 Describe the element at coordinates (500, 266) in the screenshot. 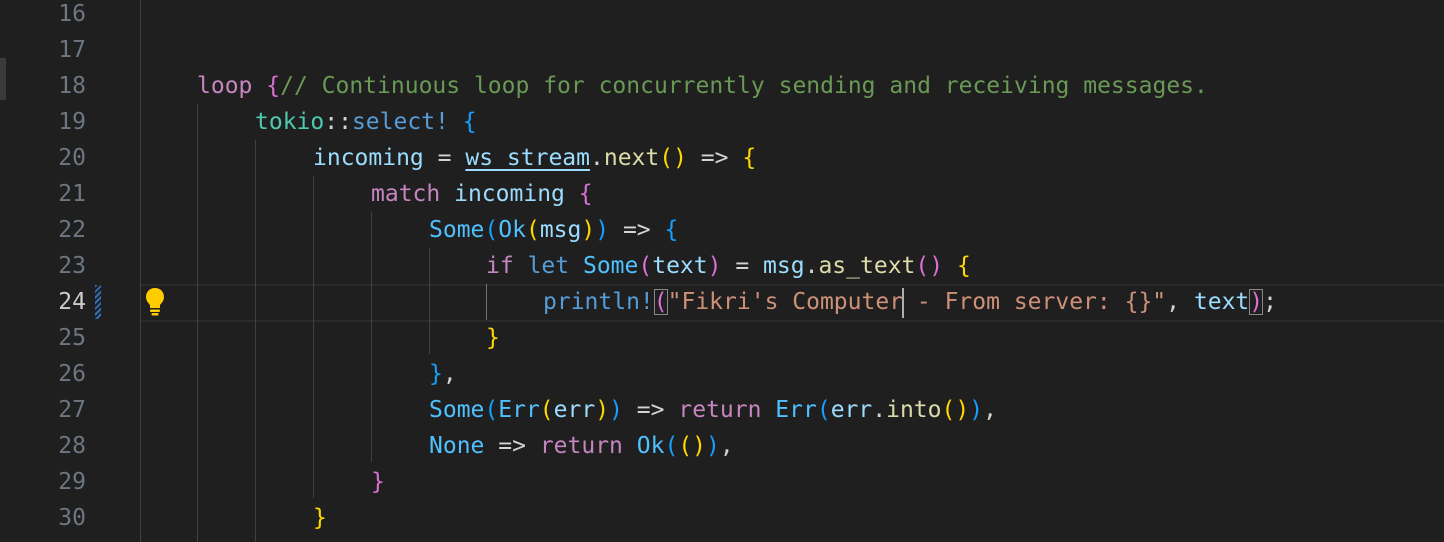

I see `code-keyword: if` at that location.